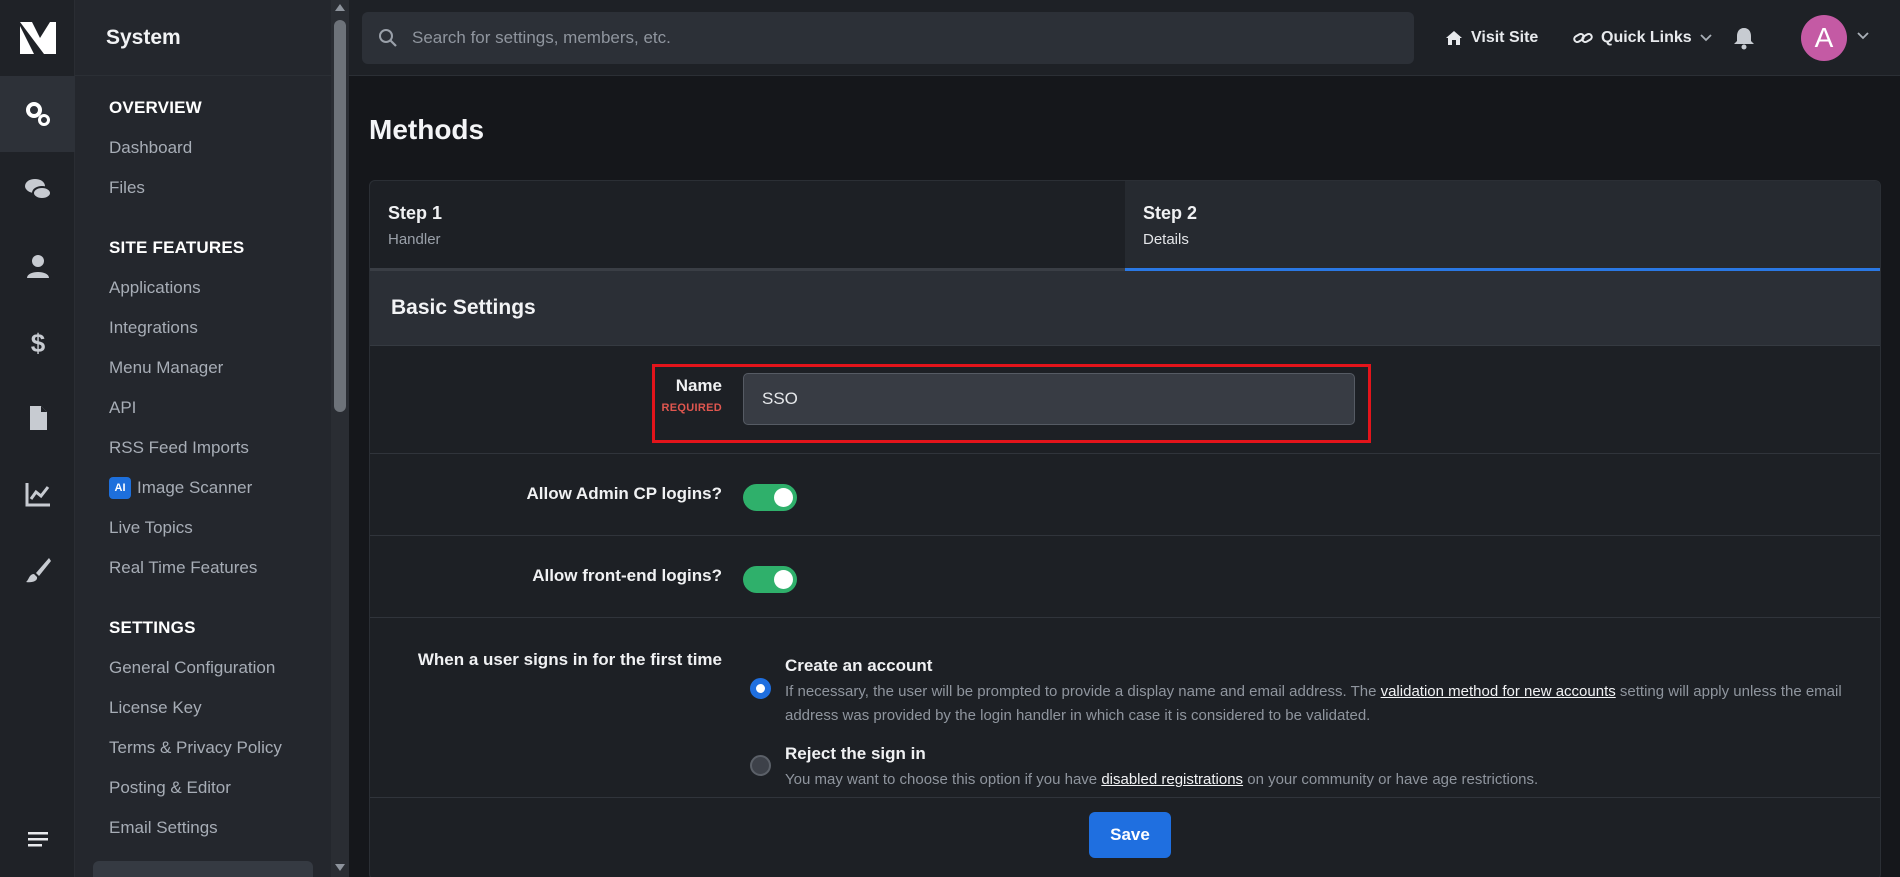  What do you see at coordinates (1646, 37) in the screenshot?
I see `quick-links-label: Quick Links` at bounding box center [1646, 37].